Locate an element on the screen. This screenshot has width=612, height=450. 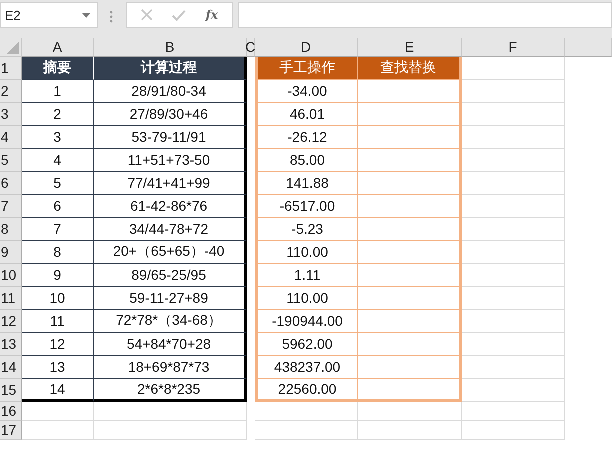
table-cell: 438237.00 is located at coordinates (306, 367).